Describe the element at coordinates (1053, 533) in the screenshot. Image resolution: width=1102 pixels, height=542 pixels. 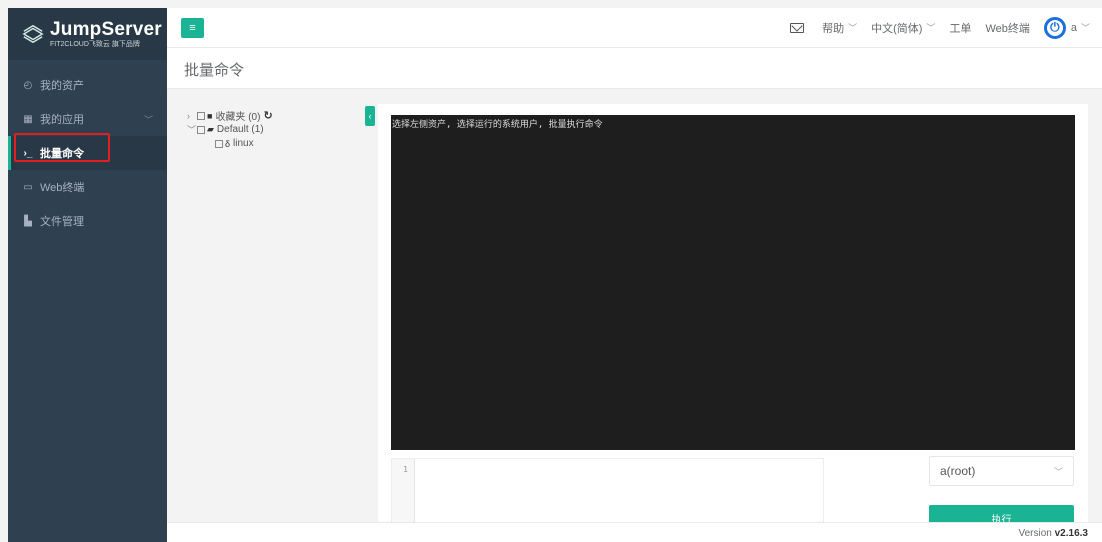
I see `version-info: Version v2.16.3` at that location.